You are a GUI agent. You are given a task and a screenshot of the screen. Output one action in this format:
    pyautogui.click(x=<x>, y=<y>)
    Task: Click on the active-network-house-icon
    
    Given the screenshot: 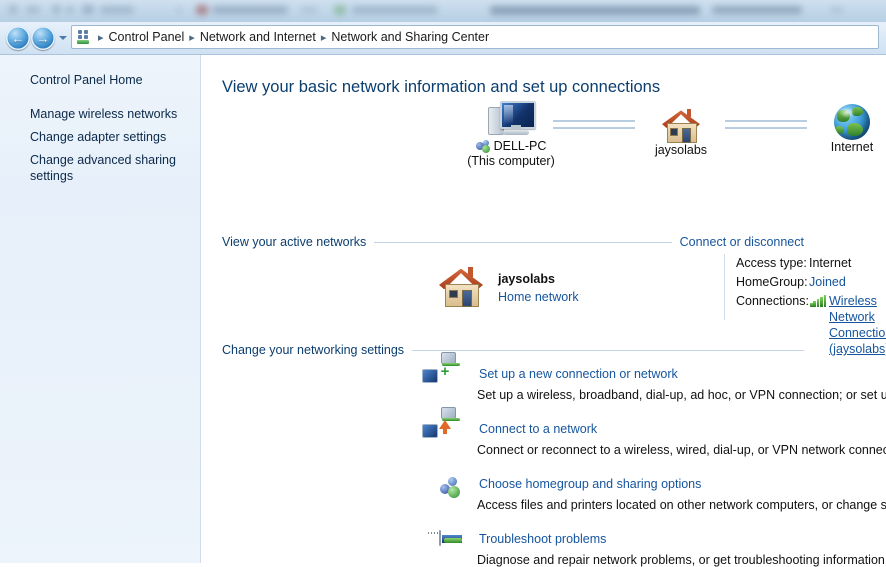 What is the action you would take?
    pyautogui.click(x=461, y=287)
    